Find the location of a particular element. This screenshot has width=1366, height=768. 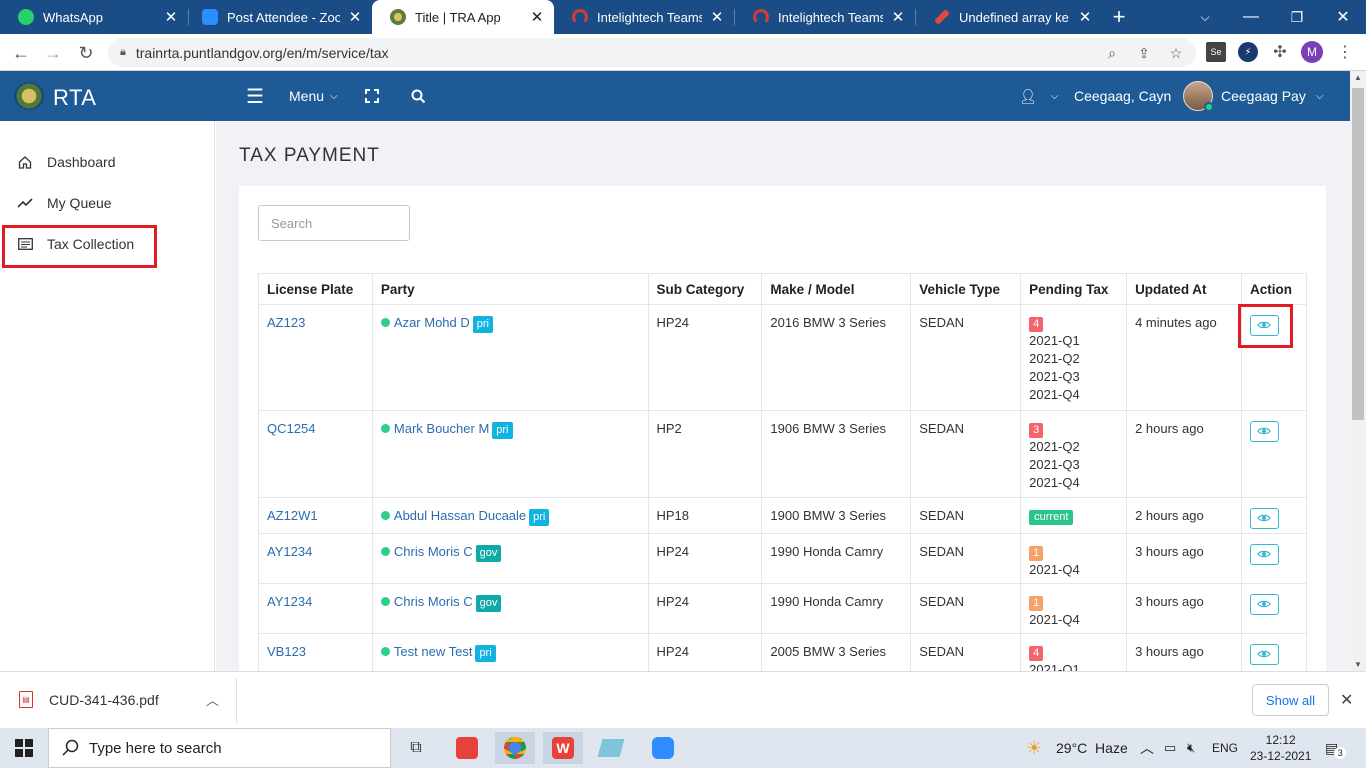

make-model: 1990 Honda Camry is located at coordinates (836, 608).